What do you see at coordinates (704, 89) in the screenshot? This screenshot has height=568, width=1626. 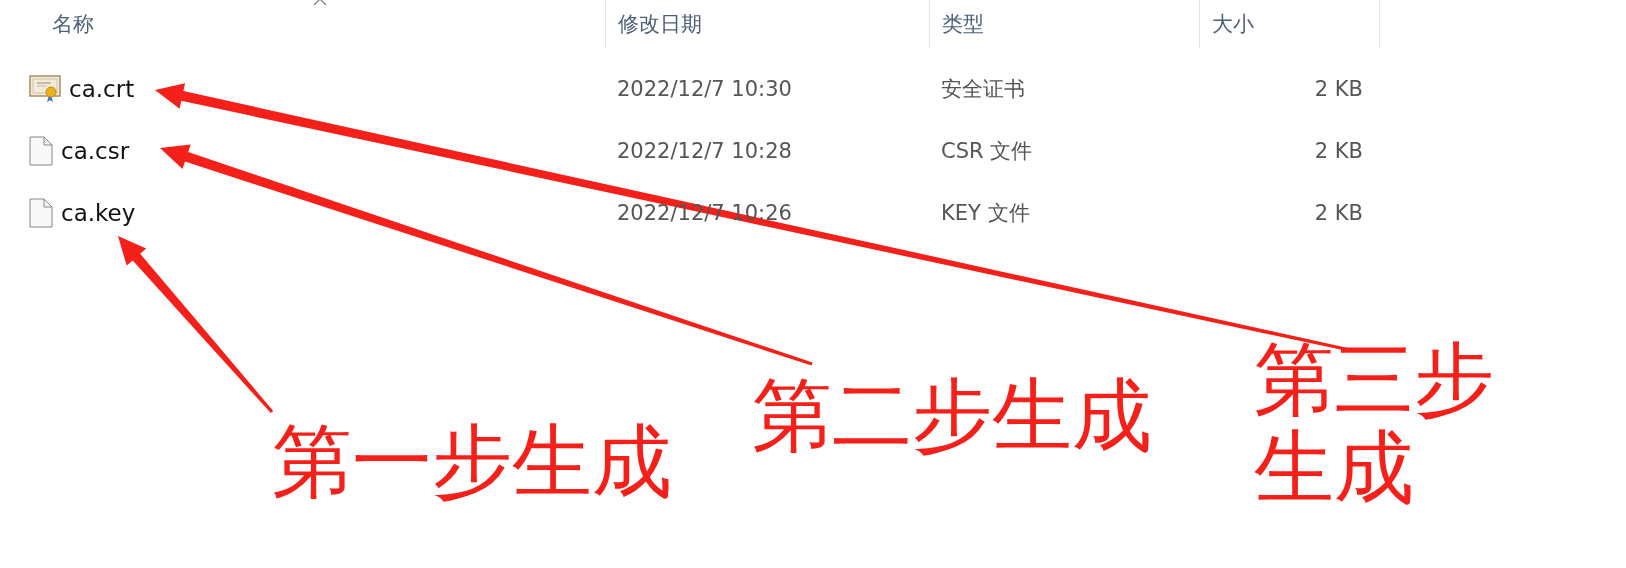 I see `modified-date: 2022/12/7 10:30` at bounding box center [704, 89].